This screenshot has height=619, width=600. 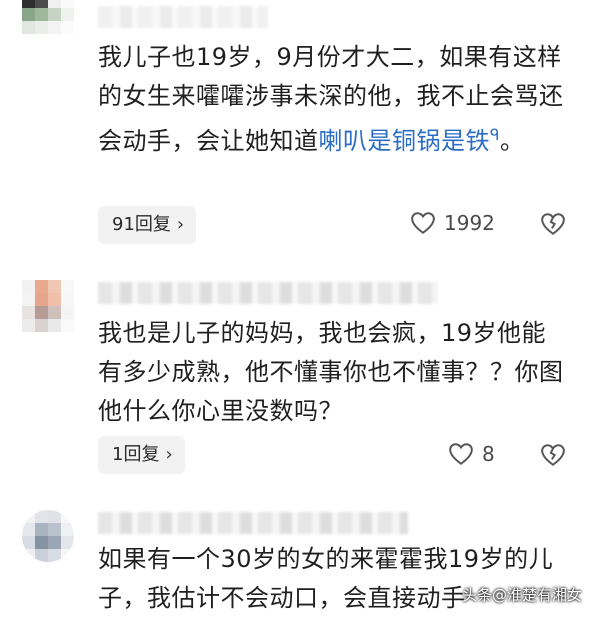 I want to click on reply-button: 1回复 ›, so click(x=141, y=455).